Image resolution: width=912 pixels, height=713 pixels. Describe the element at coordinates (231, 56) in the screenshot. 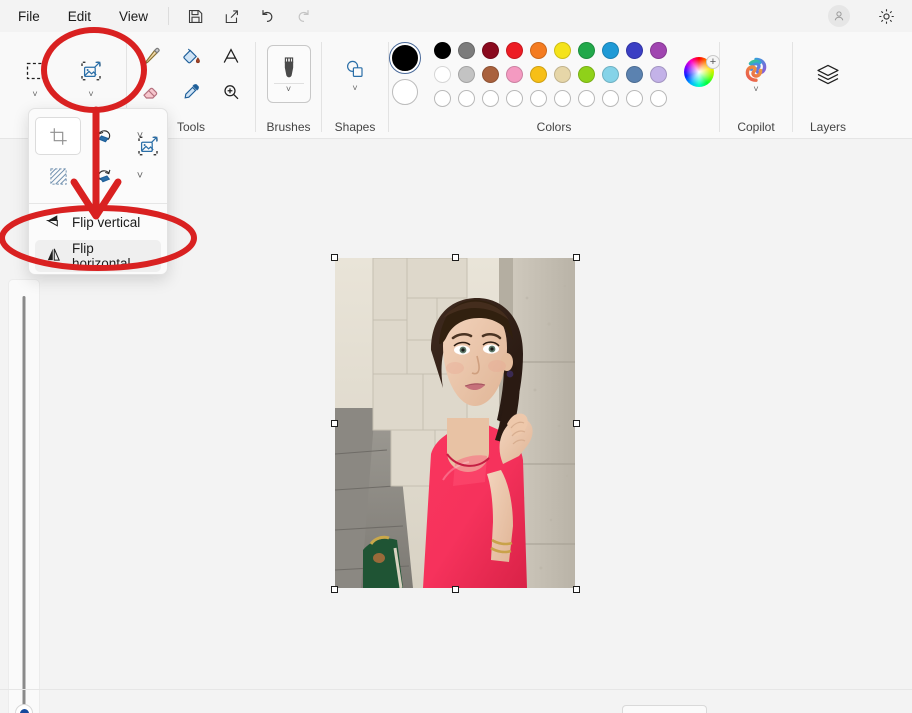

I see `text-icon` at that location.